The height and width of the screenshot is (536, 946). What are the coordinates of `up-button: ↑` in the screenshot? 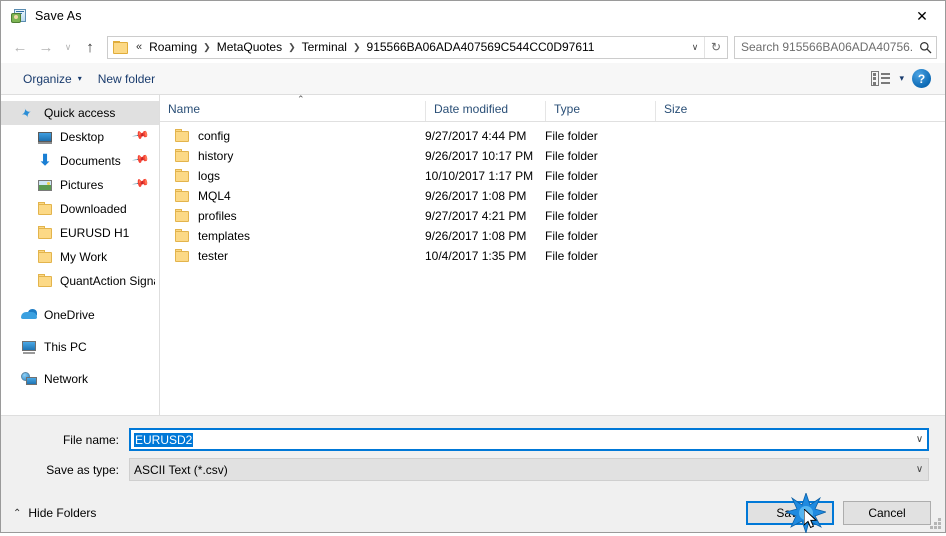 It's located at (90, 47).